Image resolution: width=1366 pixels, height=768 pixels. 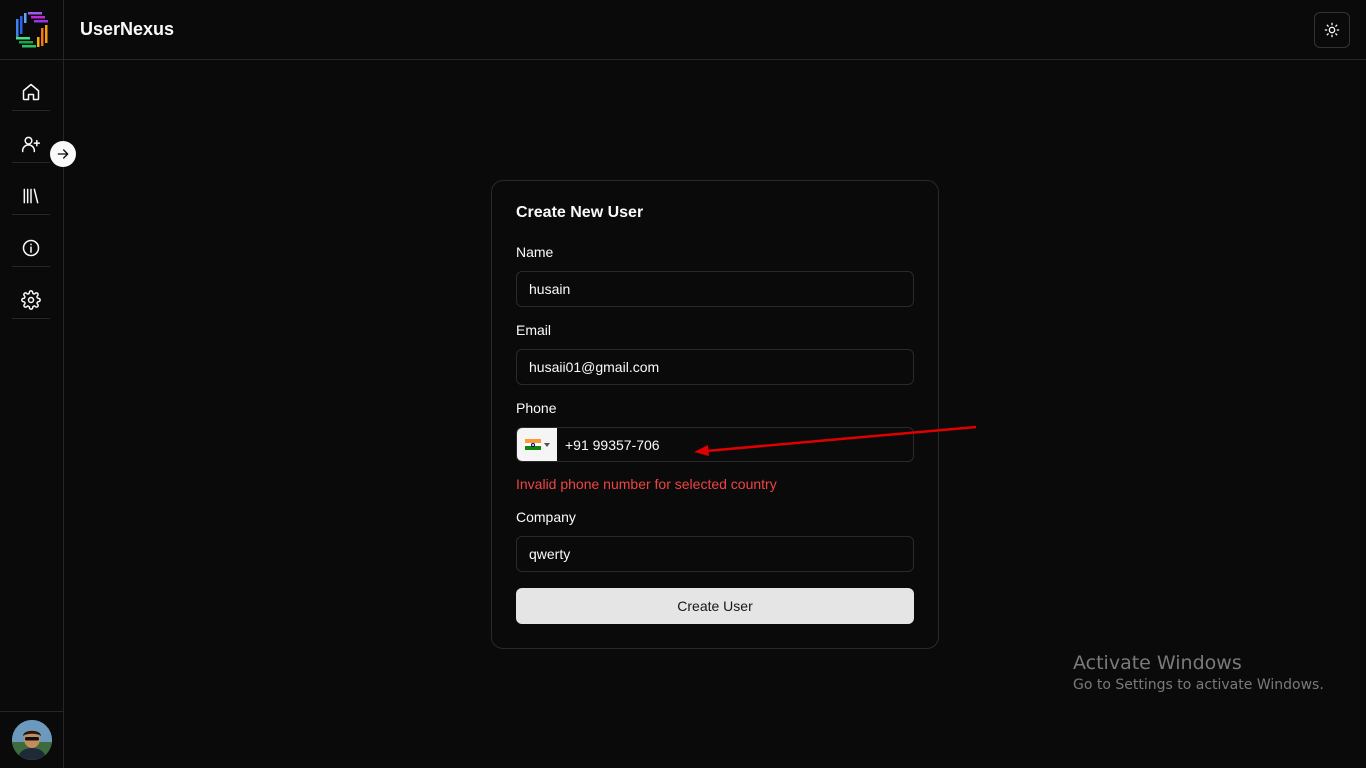 What do you see at coordinates (534, 330) in the screenshot?
I see `email-label: Email` at bounding box center [534, 330].